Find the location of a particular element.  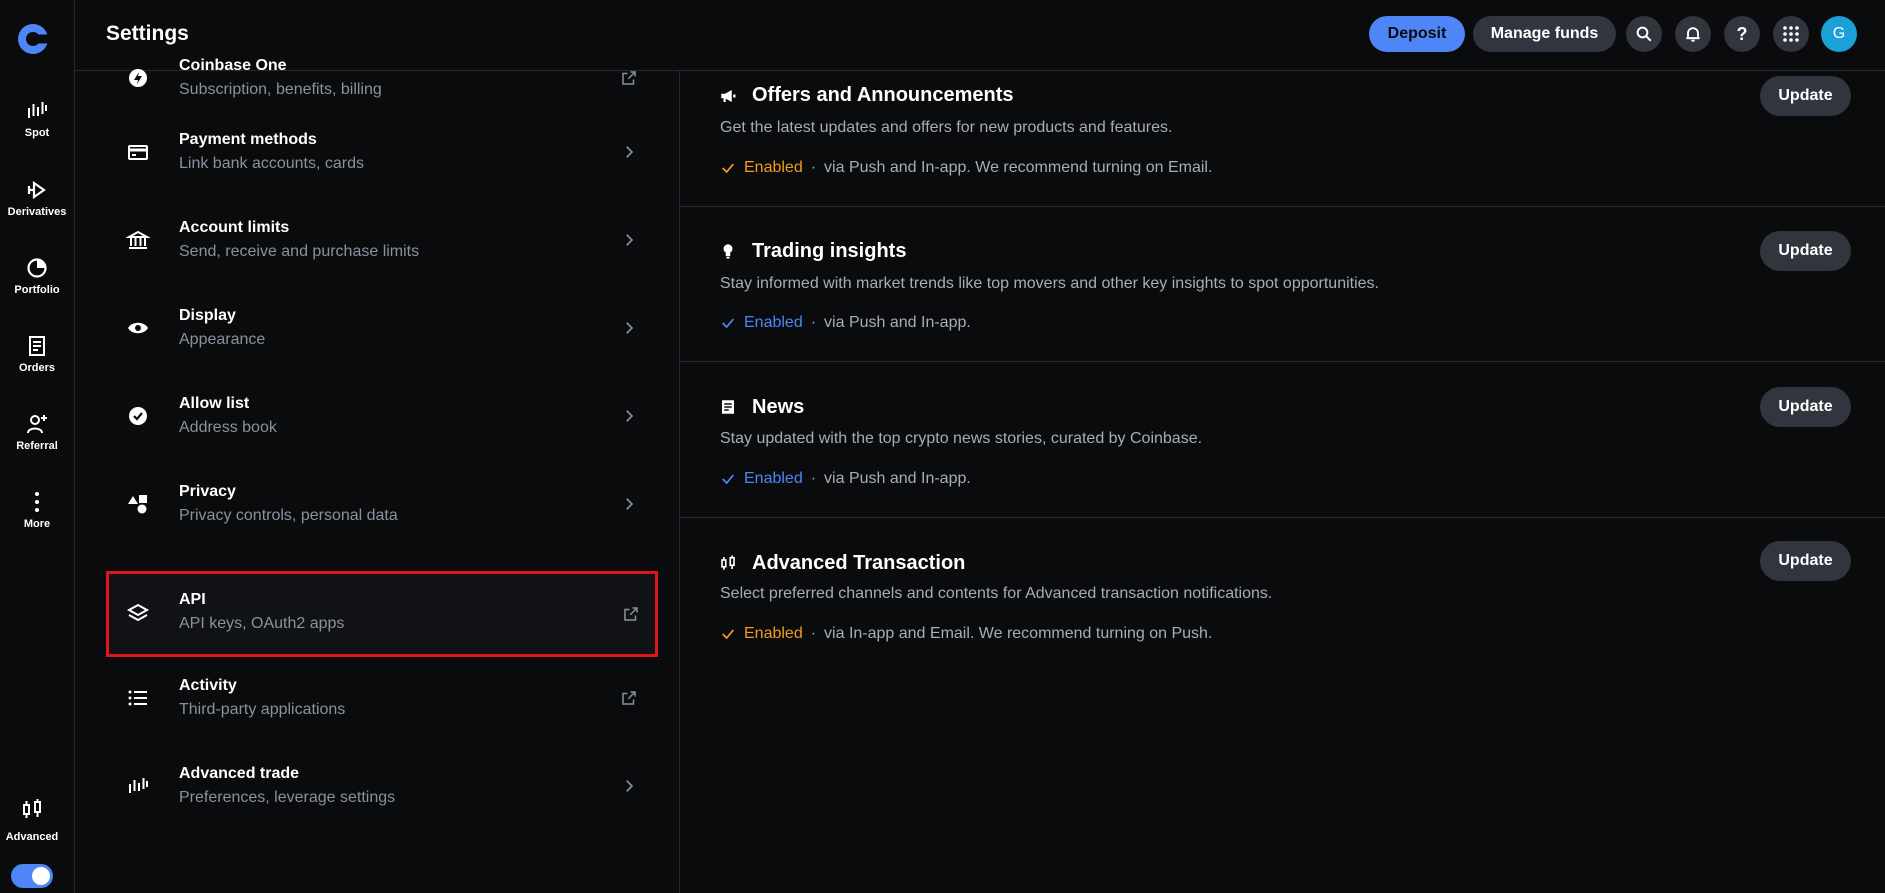

notifications-button is located at coordinates (1693, 34).